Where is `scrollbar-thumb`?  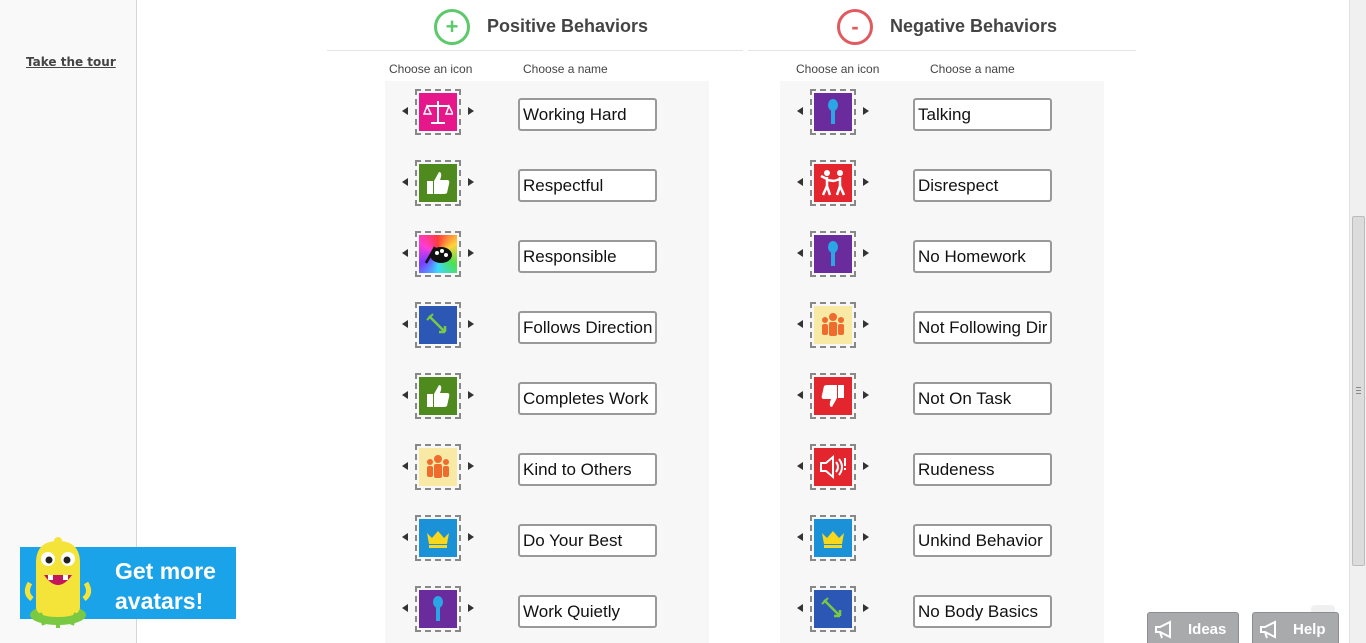 scrollbar-thumb is located at coordinates (1358, 391).